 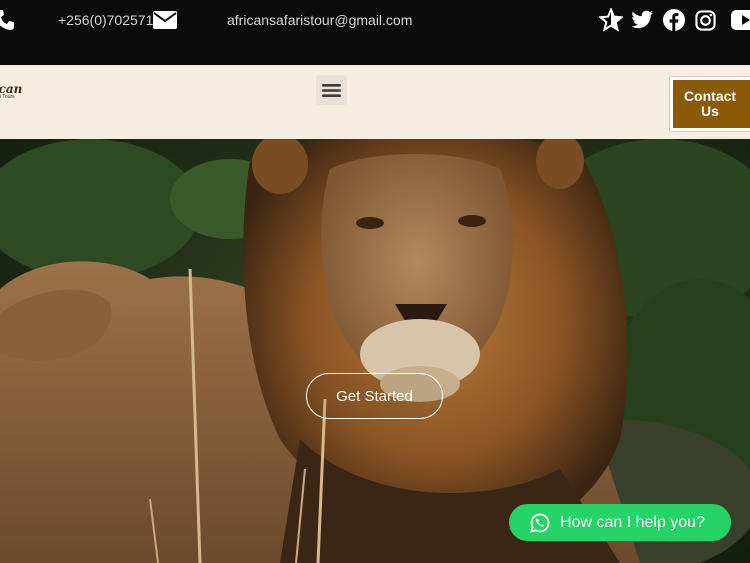 I want to click on whatsapp-icon, so click(x=540, y=523).